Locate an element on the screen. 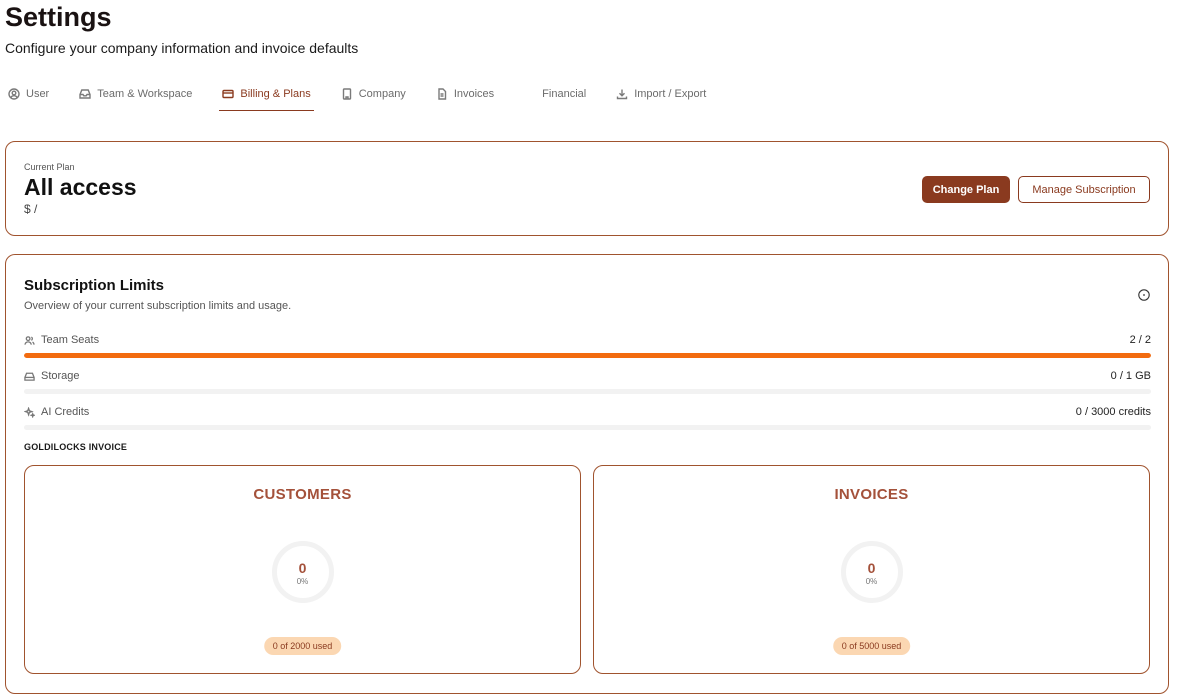  customers-metric-card: CUSTOMERS 0 0% 0 of 2000 used is located at coordinates (302, 569).